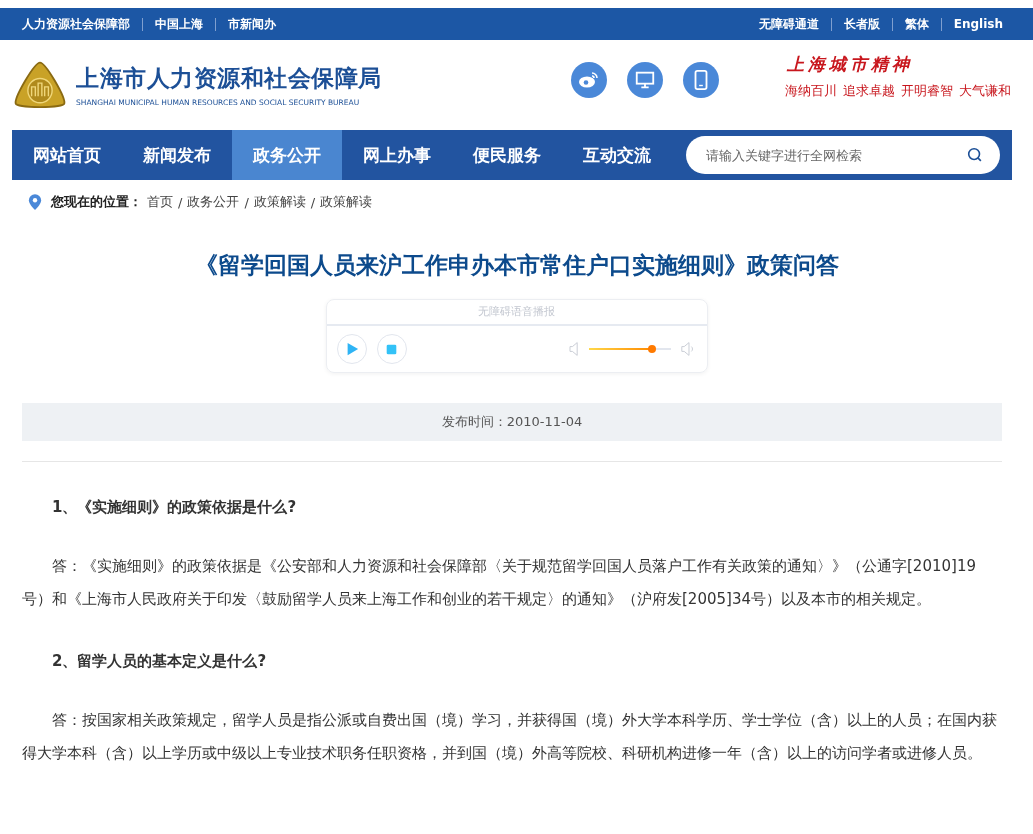  What do you see at coordinates (927, 90) in the screenshot?
I see `spirit-slogan: 开明睿智` at bounding box center [927, 90].